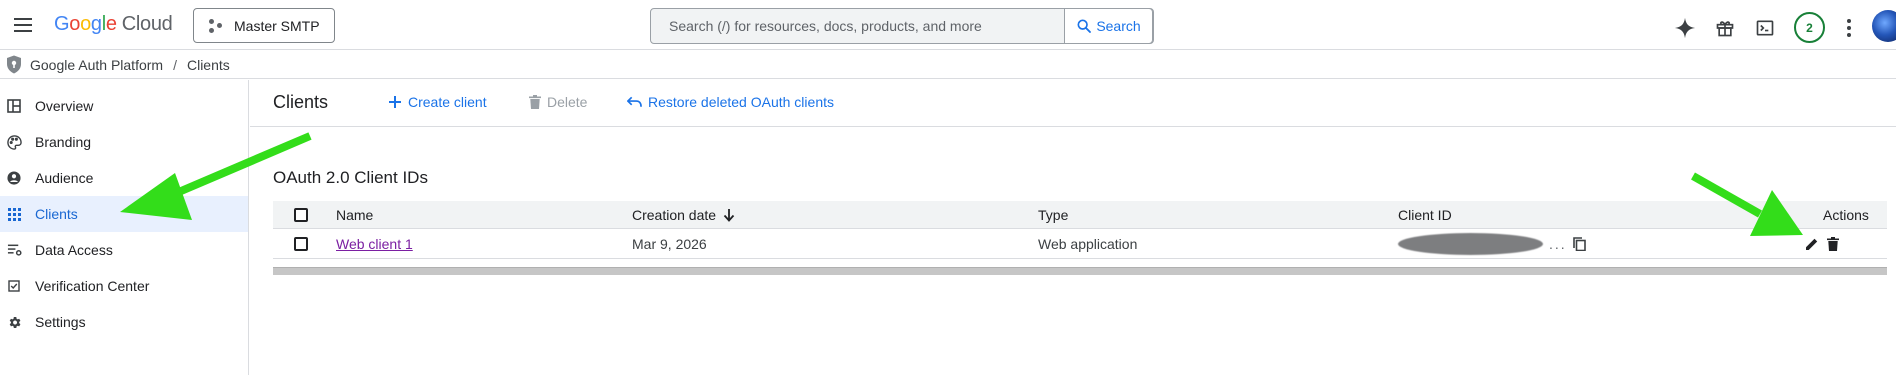 Image resolution: width=1896 pixels, height=375 pixels. I want to click on sidebar-item-branding: Branding, so click(124, 142).